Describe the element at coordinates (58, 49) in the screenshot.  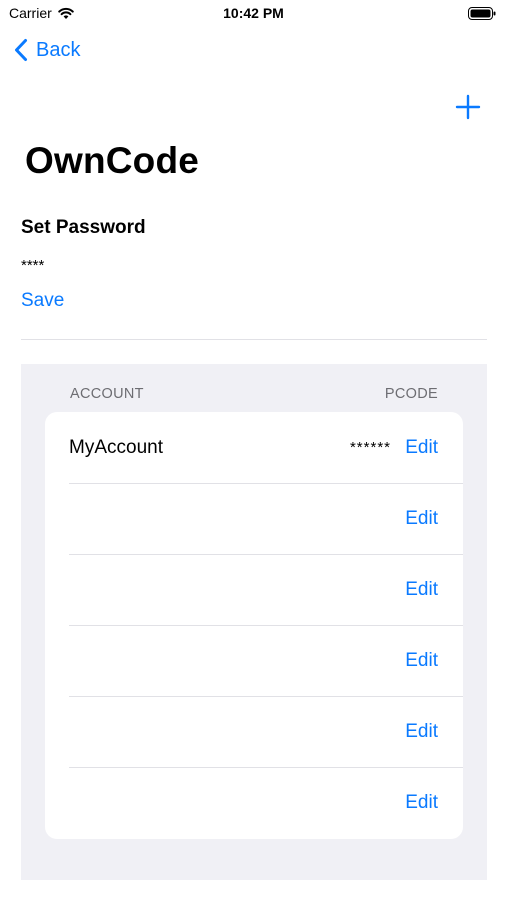
I see `back-label: Back` at that location.